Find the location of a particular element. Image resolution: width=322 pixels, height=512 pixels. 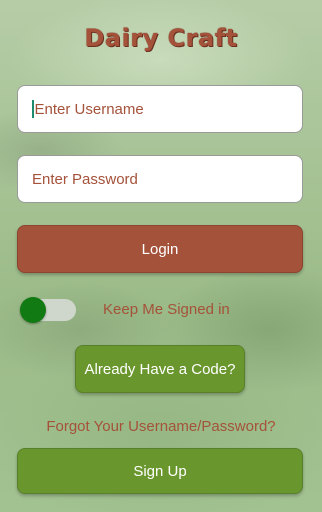

sign-up-button: Sign Up is located at coordinates (160, 471).